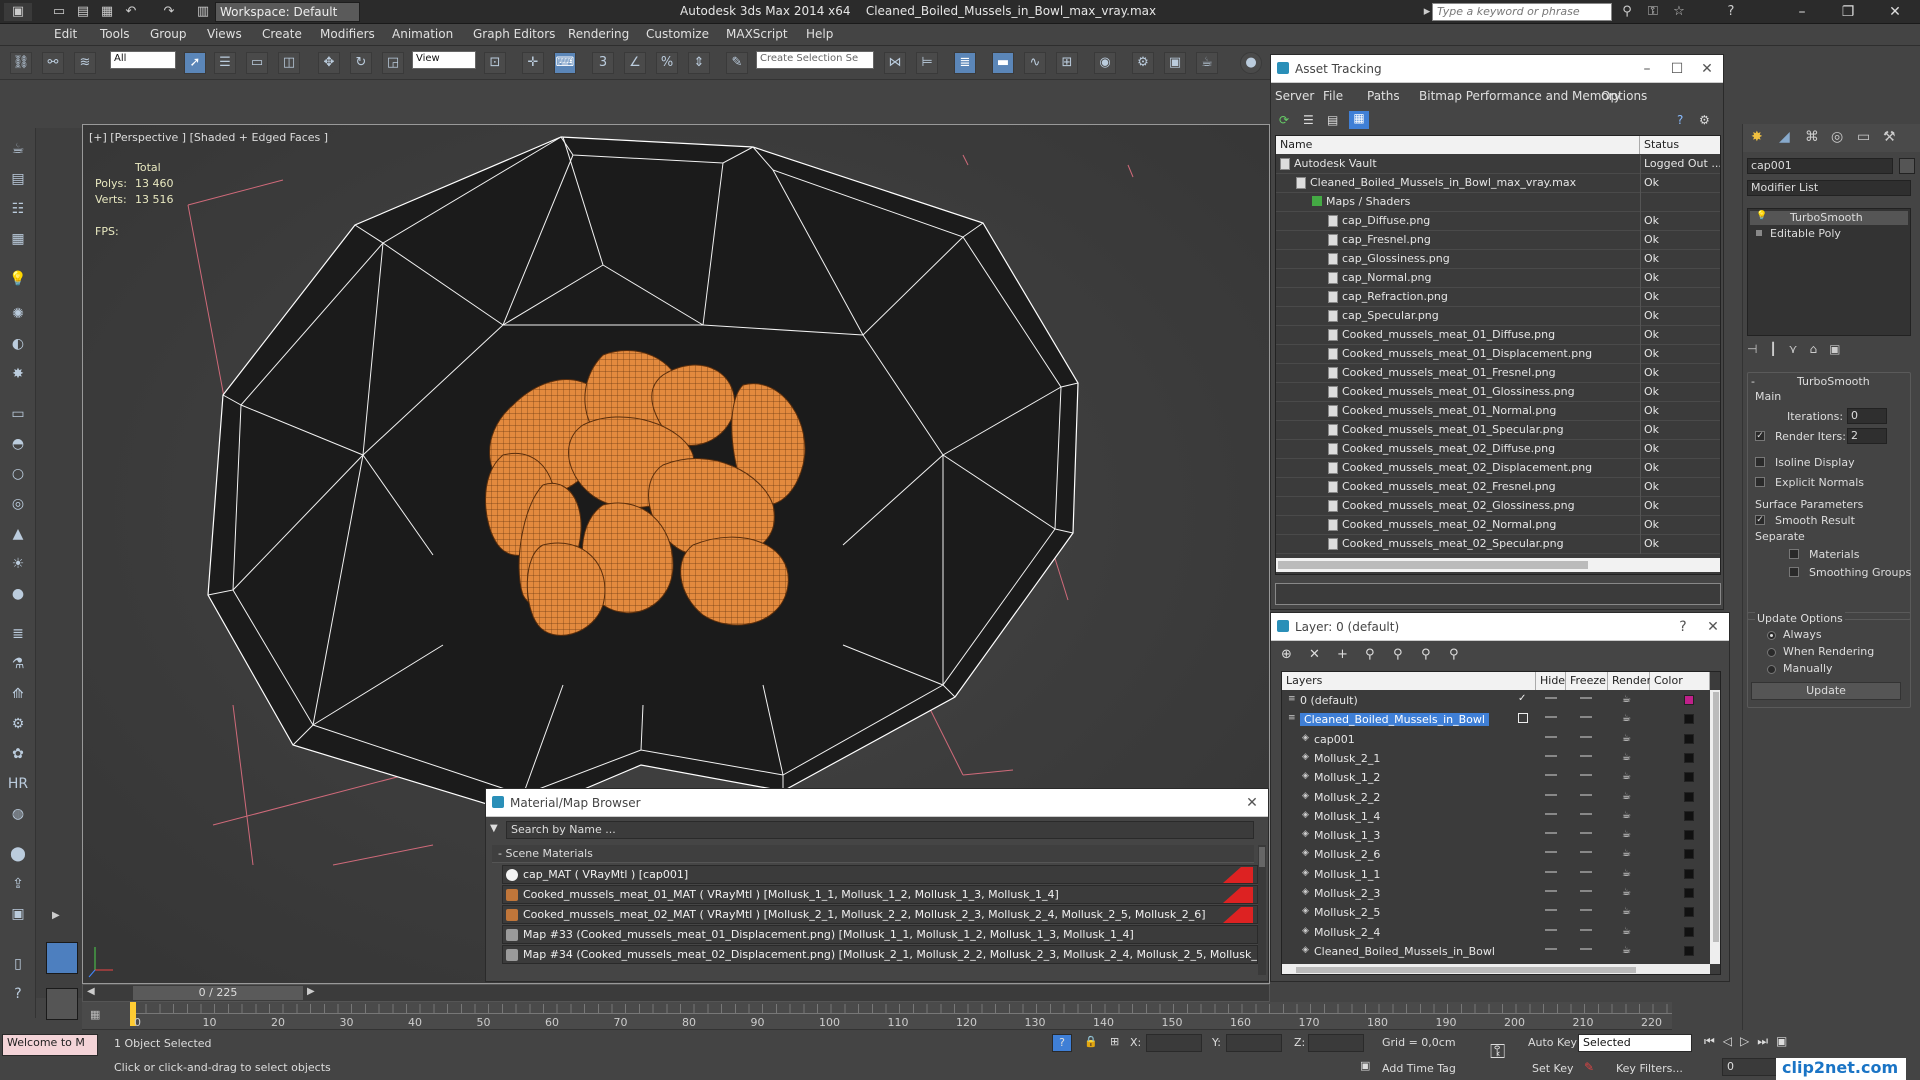  Describe the element at coordinates (195, 63) in the screenshot. I see `select-object-icon: ➚` at that location.